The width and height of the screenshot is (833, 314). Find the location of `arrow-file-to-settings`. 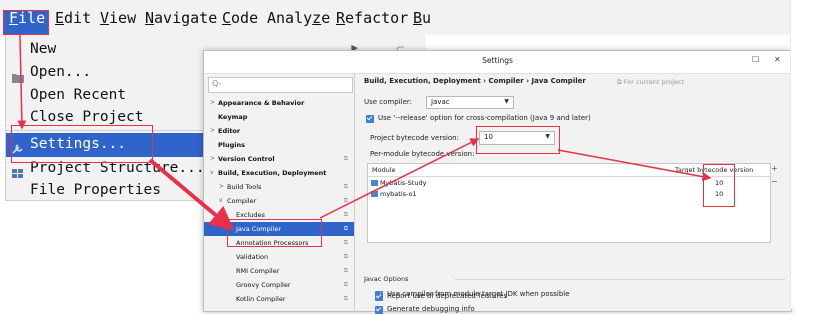

arrow-file-to-settings is located at coordinates (22, 82).